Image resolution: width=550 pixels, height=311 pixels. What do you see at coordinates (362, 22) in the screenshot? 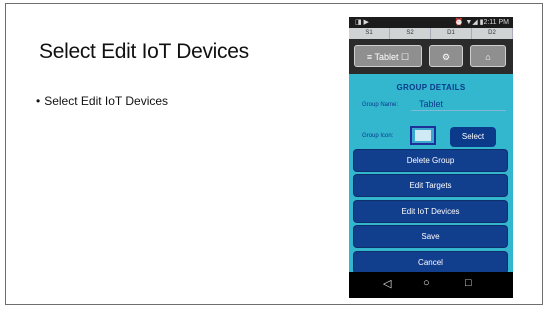
I see `status-left-icons: ◨ ▶` at bounding box center [362, 22].